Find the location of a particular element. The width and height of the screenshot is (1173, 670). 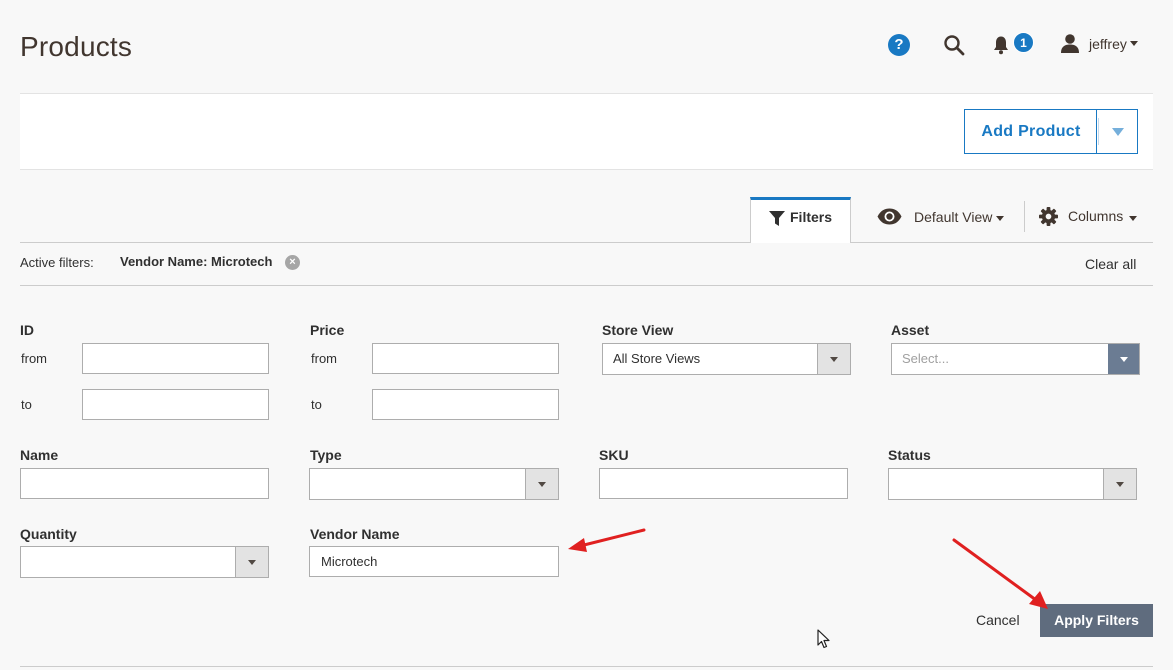

vendor-name-filter-label: Vendor Name is located at coordinates (355, 534).